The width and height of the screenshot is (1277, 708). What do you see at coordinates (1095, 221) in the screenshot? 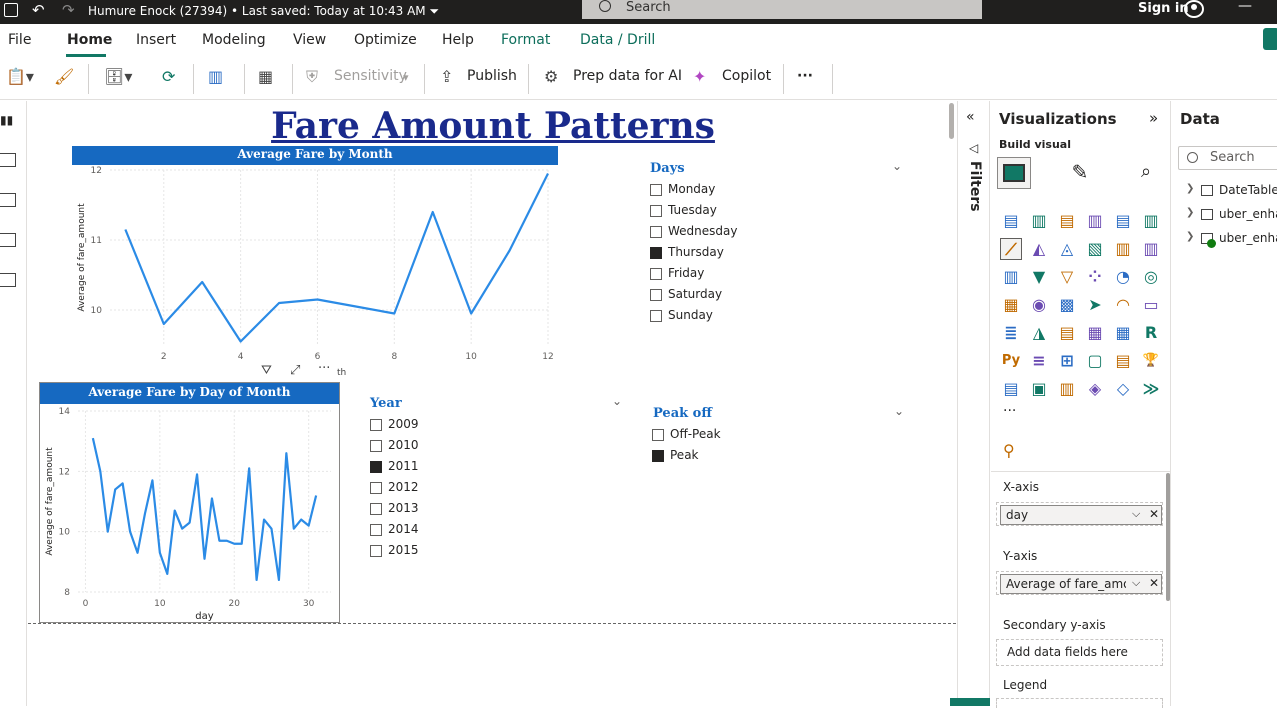
I see `clustered-column-icon: ▥` at bounding box center [1095, 221].